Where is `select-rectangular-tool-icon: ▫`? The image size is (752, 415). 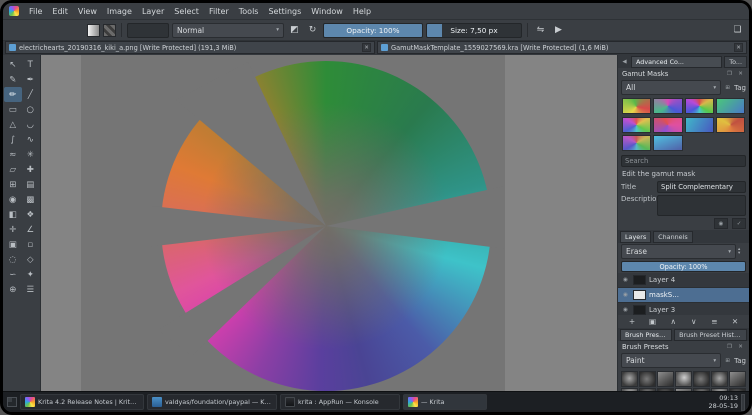
select-rectangular-tool-icon: ▫ is located at coordinates (31, 244).